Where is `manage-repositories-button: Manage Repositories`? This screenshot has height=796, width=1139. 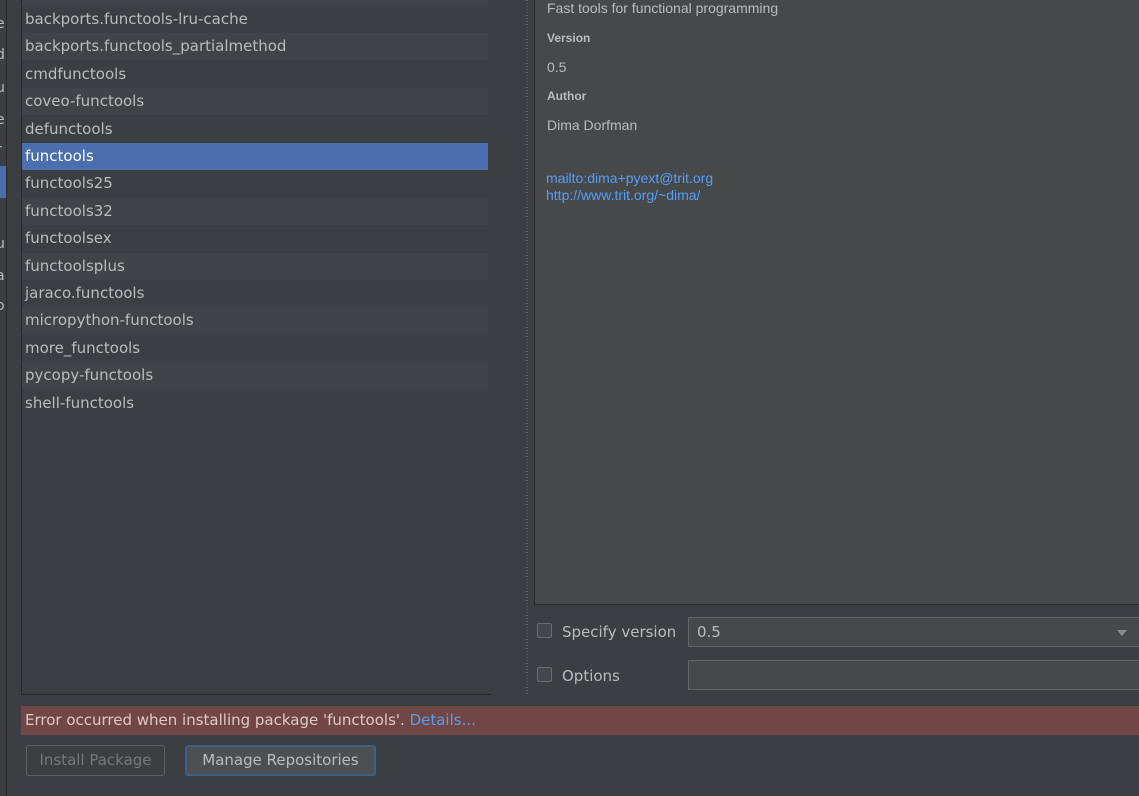
manage-repositories-button: Manage Repositories is located at coordinates (280, 760).